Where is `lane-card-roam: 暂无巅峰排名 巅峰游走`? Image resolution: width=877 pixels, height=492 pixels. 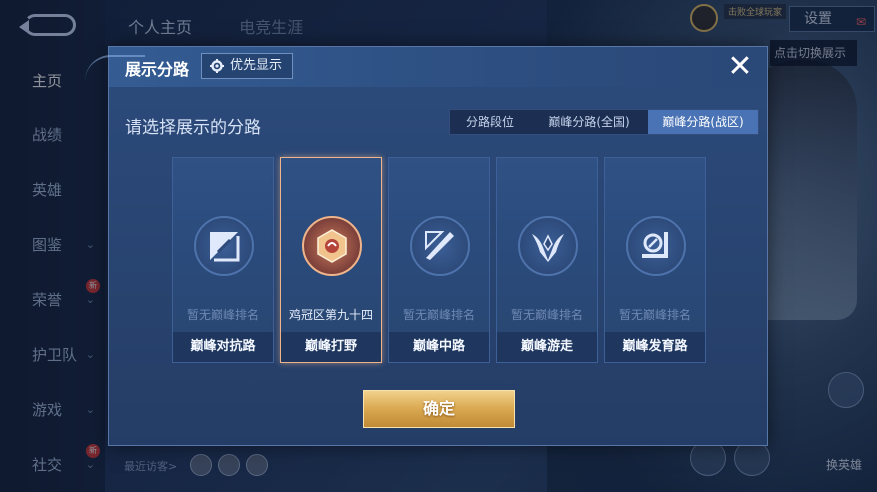
lane-card-roam: 暂无巅峰排名 巅峰游走 is located at coordinates (547, 260).